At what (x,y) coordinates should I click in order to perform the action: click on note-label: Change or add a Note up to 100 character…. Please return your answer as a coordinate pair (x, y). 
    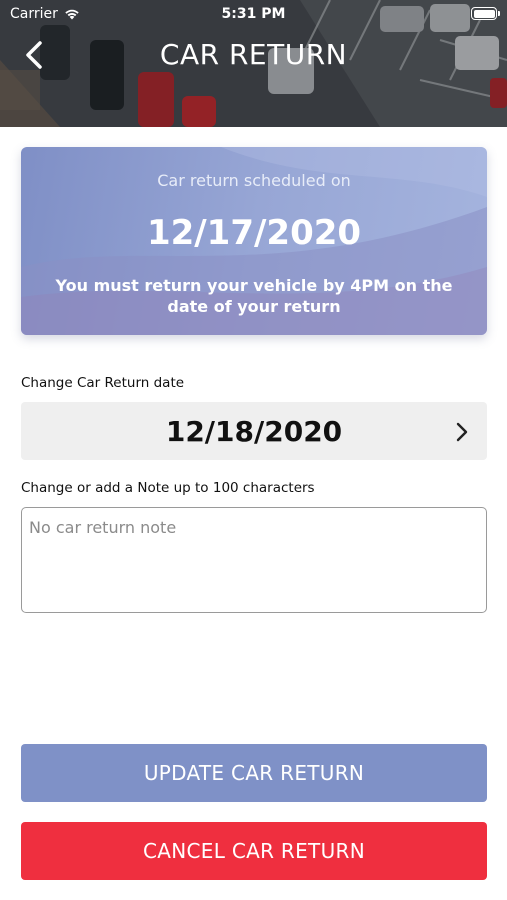
    Looking at the image, I should click on (168, 488).